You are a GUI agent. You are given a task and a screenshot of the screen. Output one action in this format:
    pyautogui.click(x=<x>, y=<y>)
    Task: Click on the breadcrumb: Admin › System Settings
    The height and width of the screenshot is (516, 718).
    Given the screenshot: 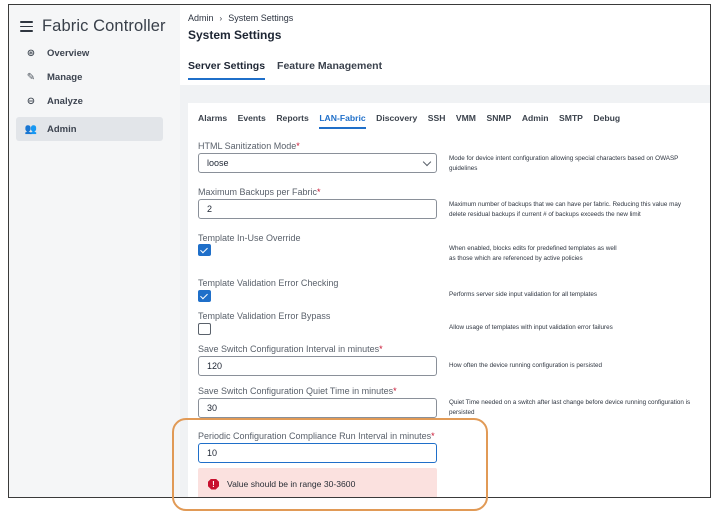 What is the action you would take?
    pyautogui.click(x=240, y=18)
    